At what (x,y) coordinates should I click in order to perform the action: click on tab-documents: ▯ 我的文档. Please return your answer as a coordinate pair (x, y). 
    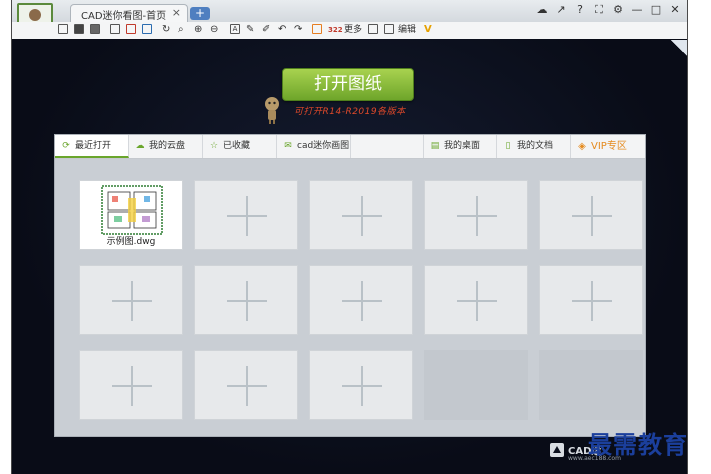
    Looking at the image, I should click on (534, 146).